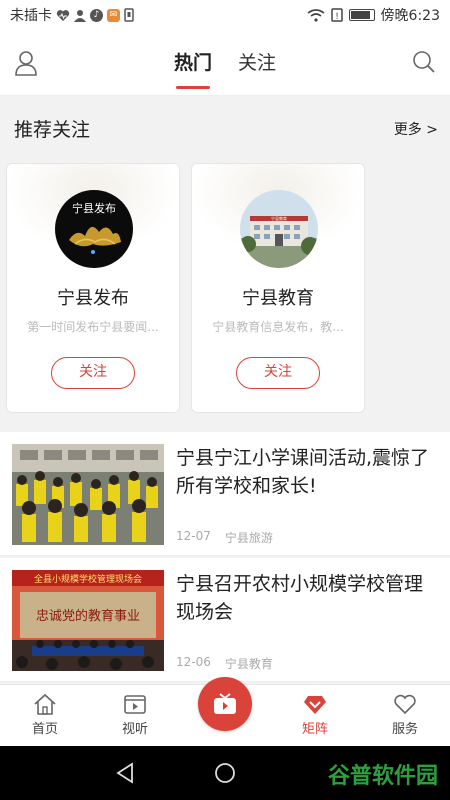 The width and height of the screenshot is (450, 800). I want to click on clock: 傍晚6:23, so click(410, 16).